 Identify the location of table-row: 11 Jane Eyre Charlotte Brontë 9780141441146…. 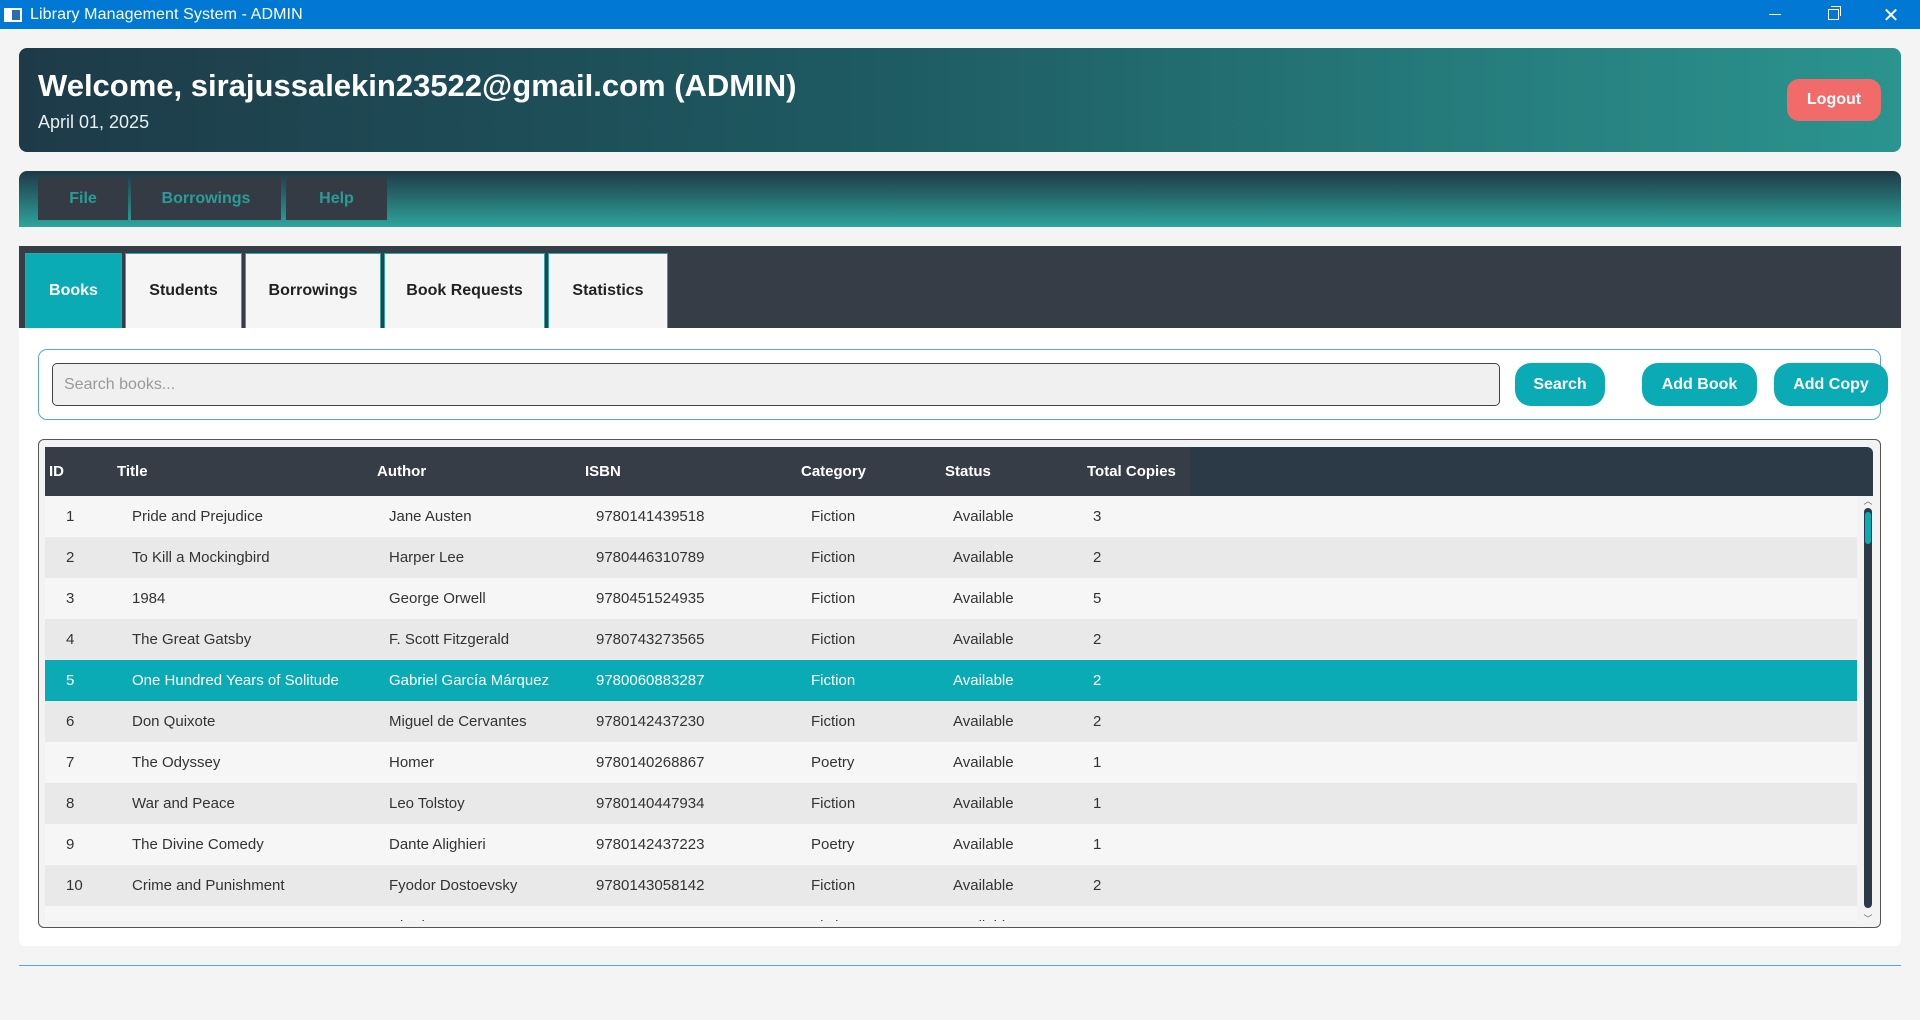
(951, 913).